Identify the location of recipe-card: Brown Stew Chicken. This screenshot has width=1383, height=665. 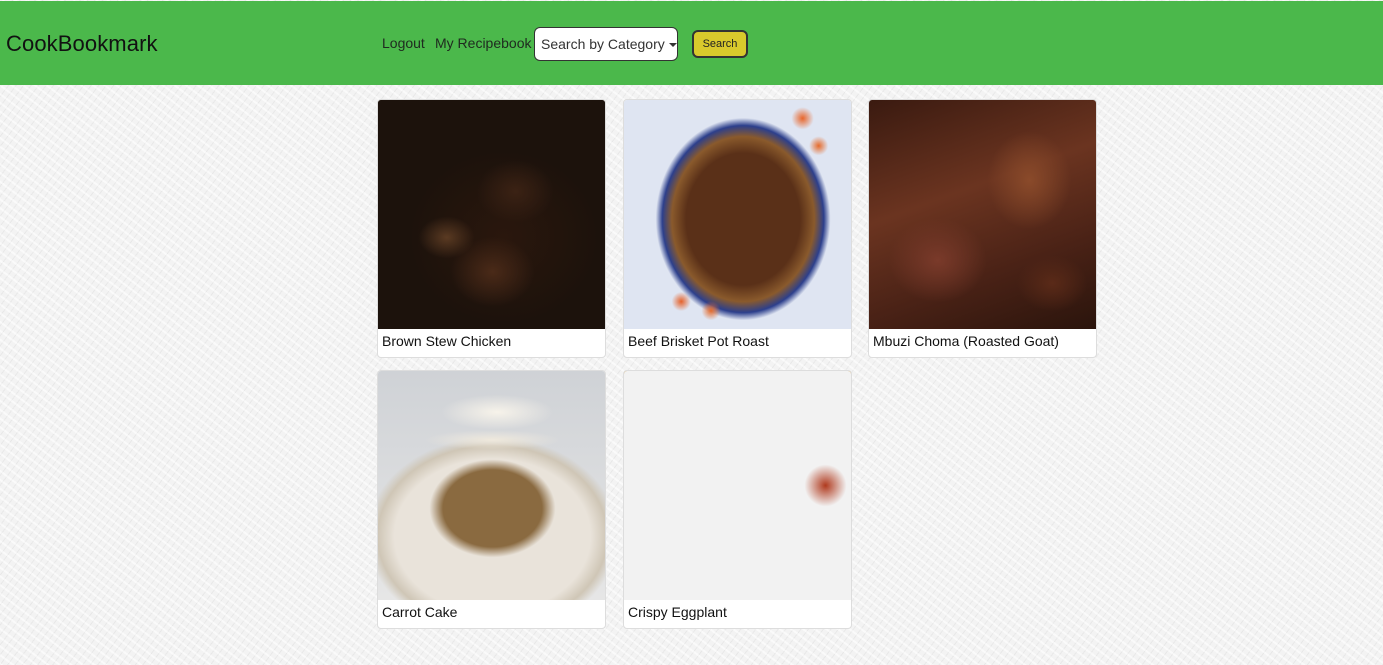
(491, 228).